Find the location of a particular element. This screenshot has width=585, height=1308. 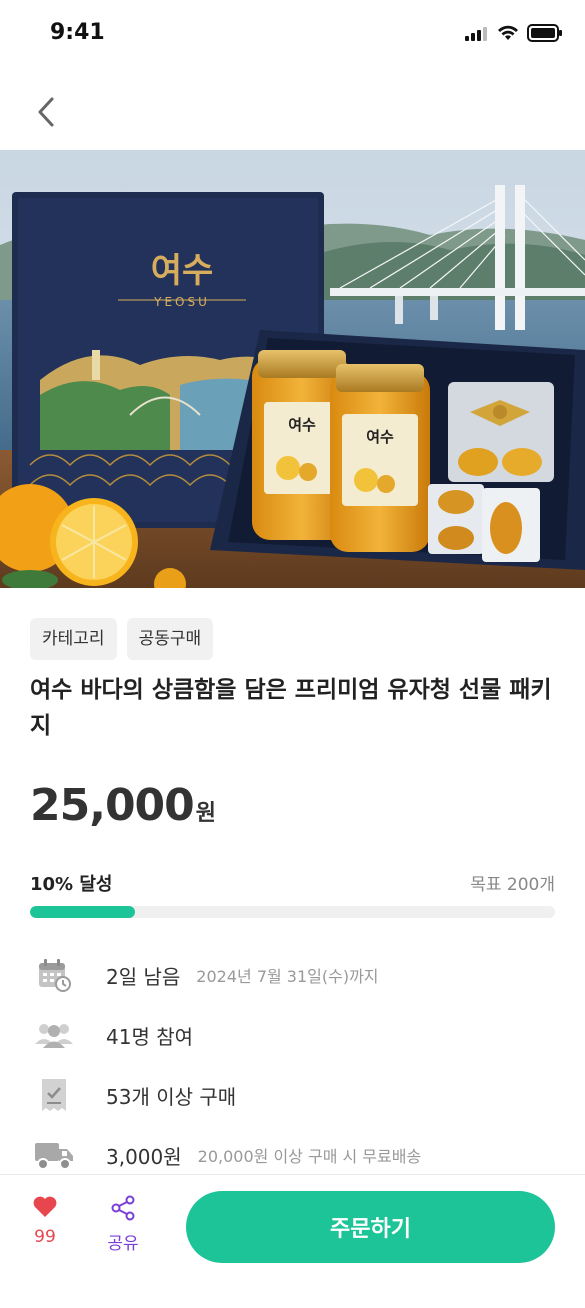

share-icon is located at coordinates (123, 1208).